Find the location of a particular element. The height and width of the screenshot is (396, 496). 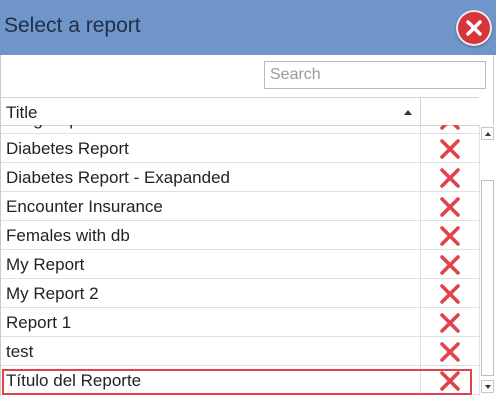

vertical-scrollbar is located at coordinates (486, 260).